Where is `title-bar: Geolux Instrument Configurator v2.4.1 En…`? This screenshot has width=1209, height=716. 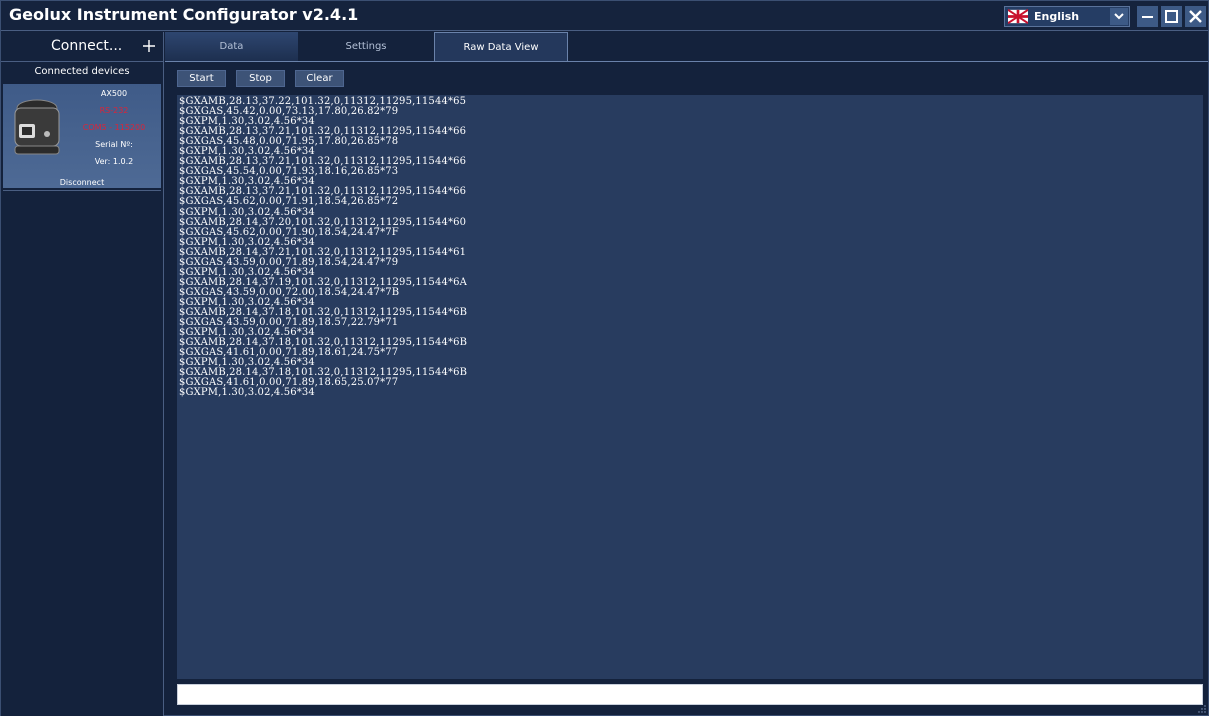 title-bar: Geolux Instrument Configurator v2.4.1 En… is located at coordinates (604, 16).